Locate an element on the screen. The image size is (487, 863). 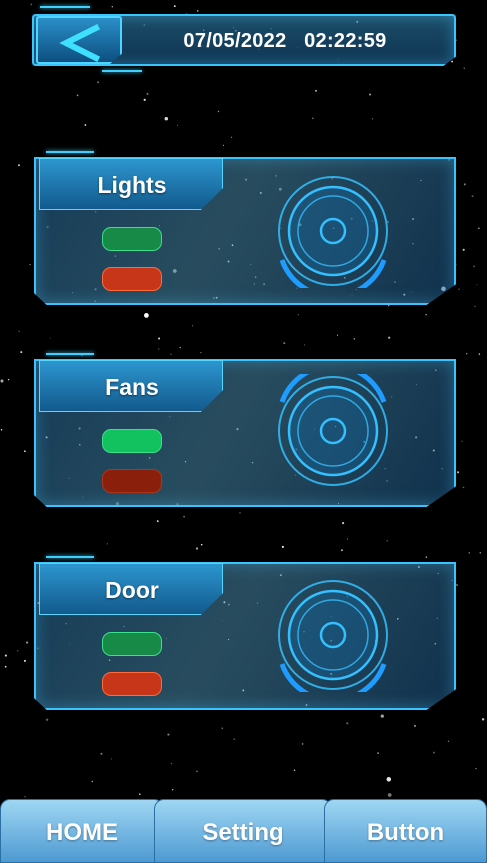
device-title: Fans is located at coordinates (132, 387).